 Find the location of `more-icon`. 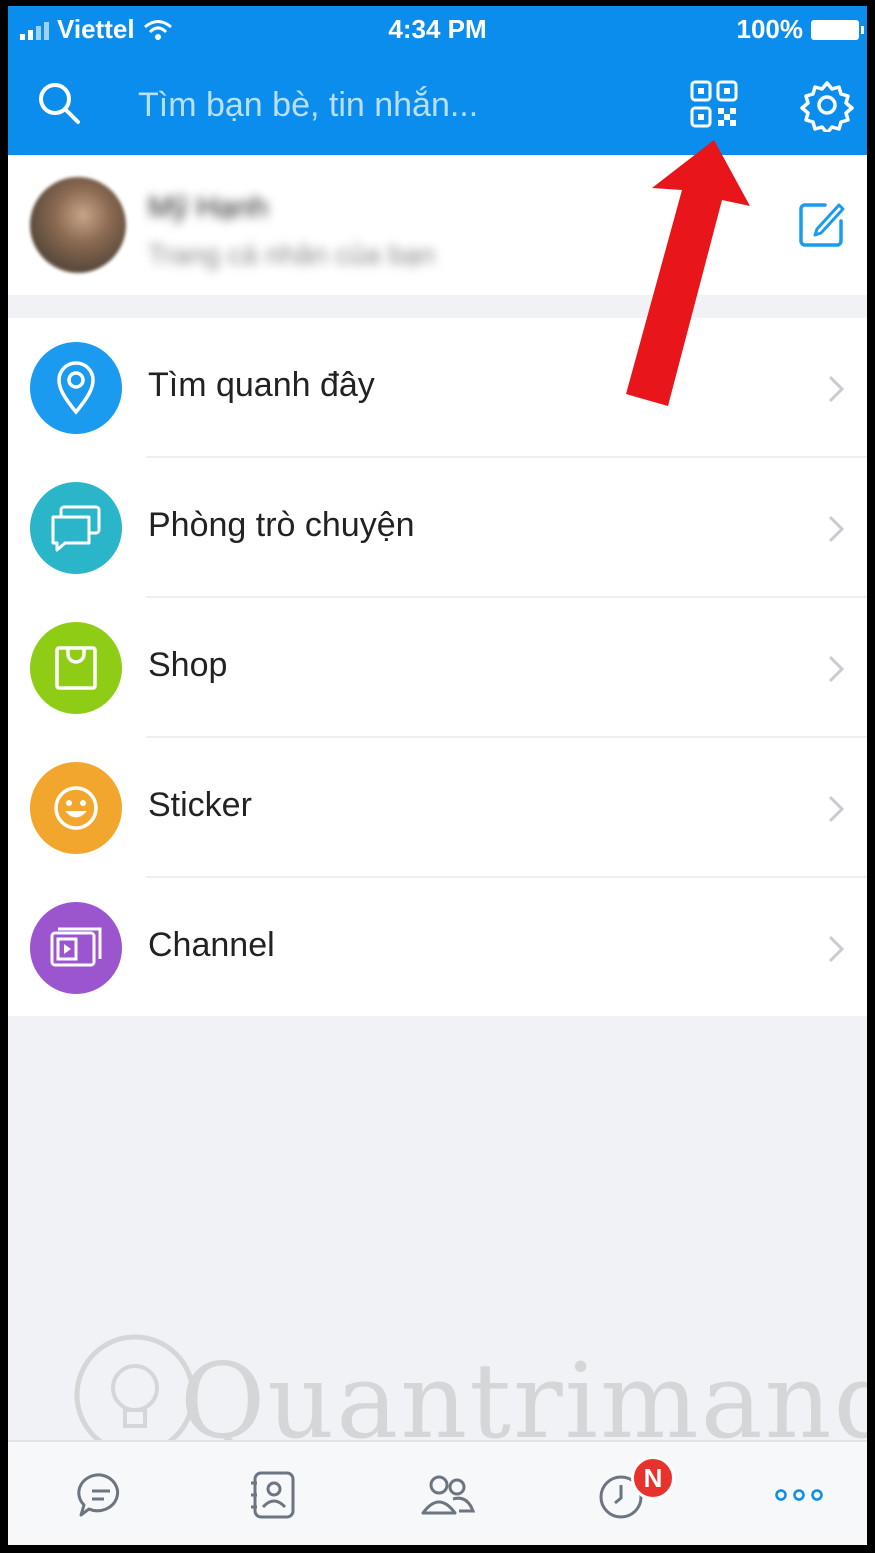

more-icon is located at coordinates (799, 1495).